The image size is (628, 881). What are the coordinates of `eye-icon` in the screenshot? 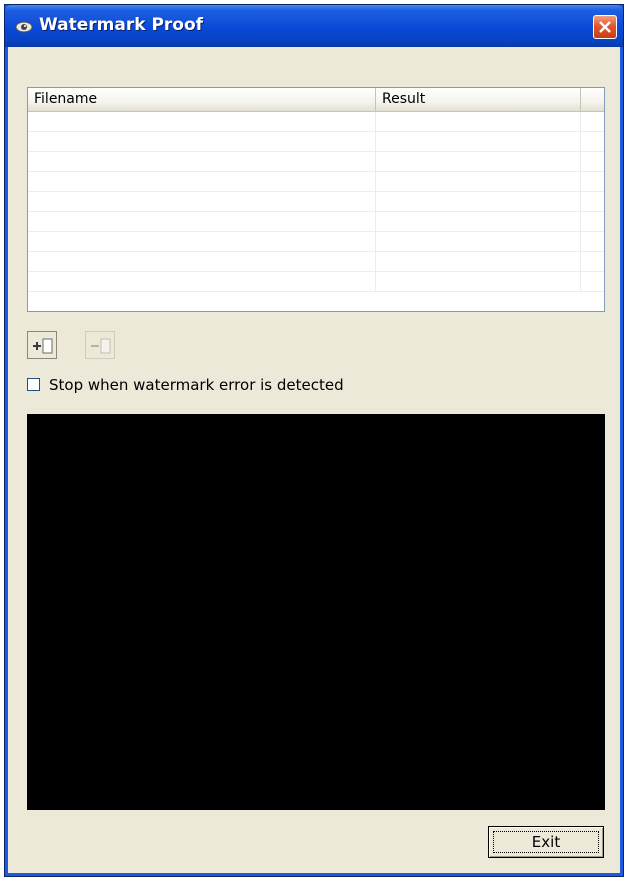 It's located at (24, 26).